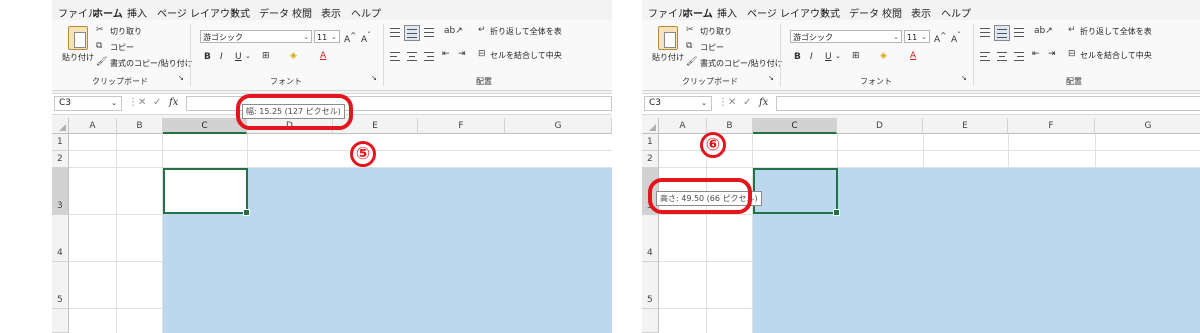 This screenshot has height=333, width=1200. Describe the element at coordinates (60, 191) in the screenshot. I see `row-header-3: 3` at that location.